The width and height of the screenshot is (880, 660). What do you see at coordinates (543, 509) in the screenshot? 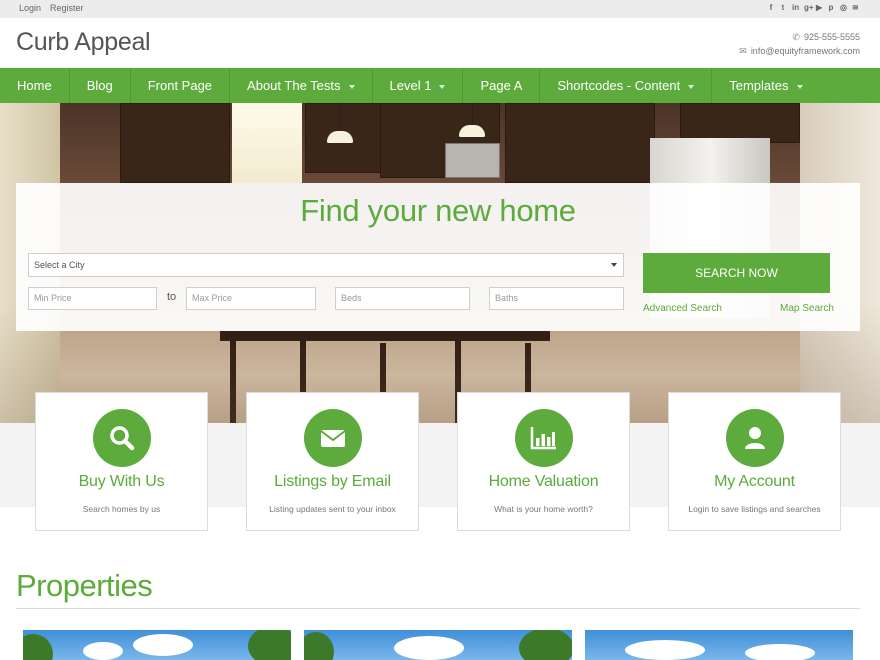
I see `feature-subtitle: What is your home worth?` at bounding box center [543, 509].